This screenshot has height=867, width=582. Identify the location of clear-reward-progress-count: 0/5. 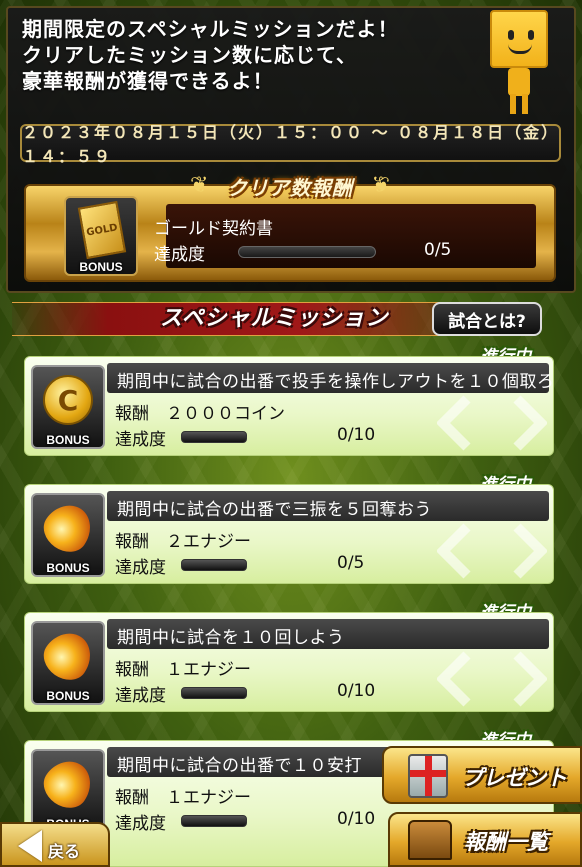
(438, 250).